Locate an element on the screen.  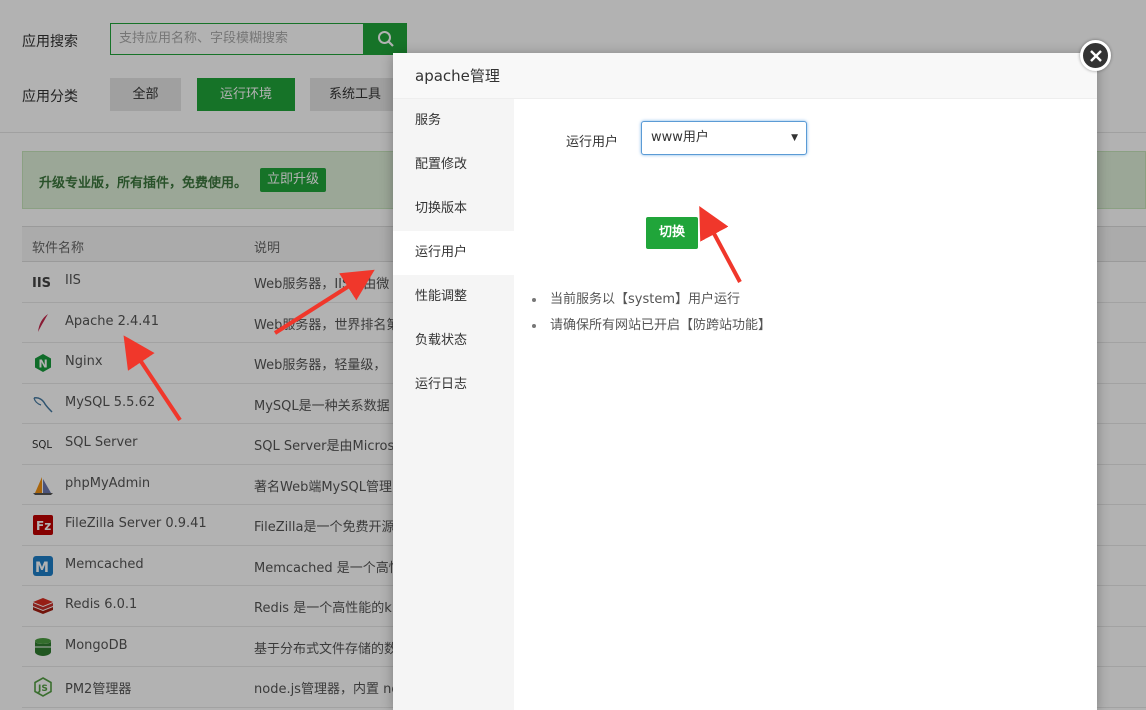
caret-down-icon: ▼ is located at coordinates (794, 138).